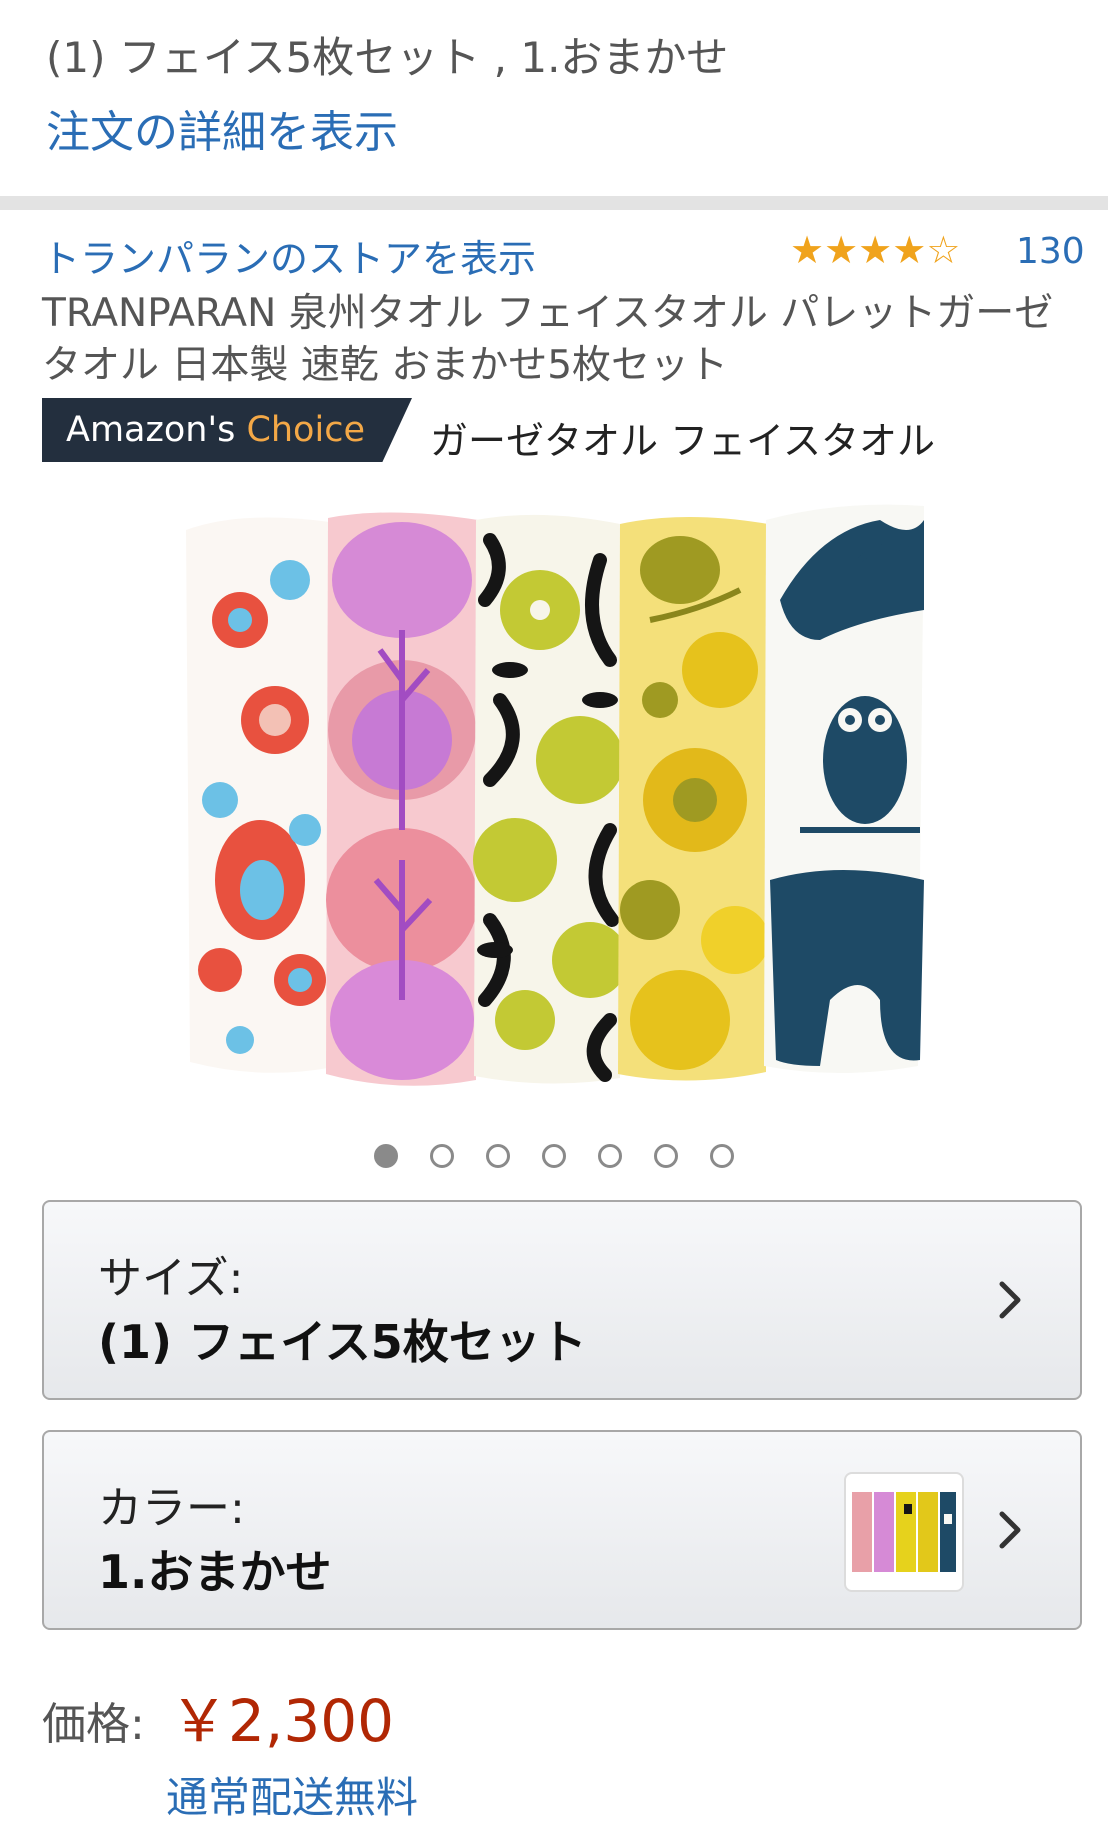 This screenshot has width=1108, height=1825. What do you see at coordinates (387, 57) in the screenshot?
I see `order-variant-summary: (1) フェイス5枚セット , 1.おまかせ` at bounding box center [387, 57].